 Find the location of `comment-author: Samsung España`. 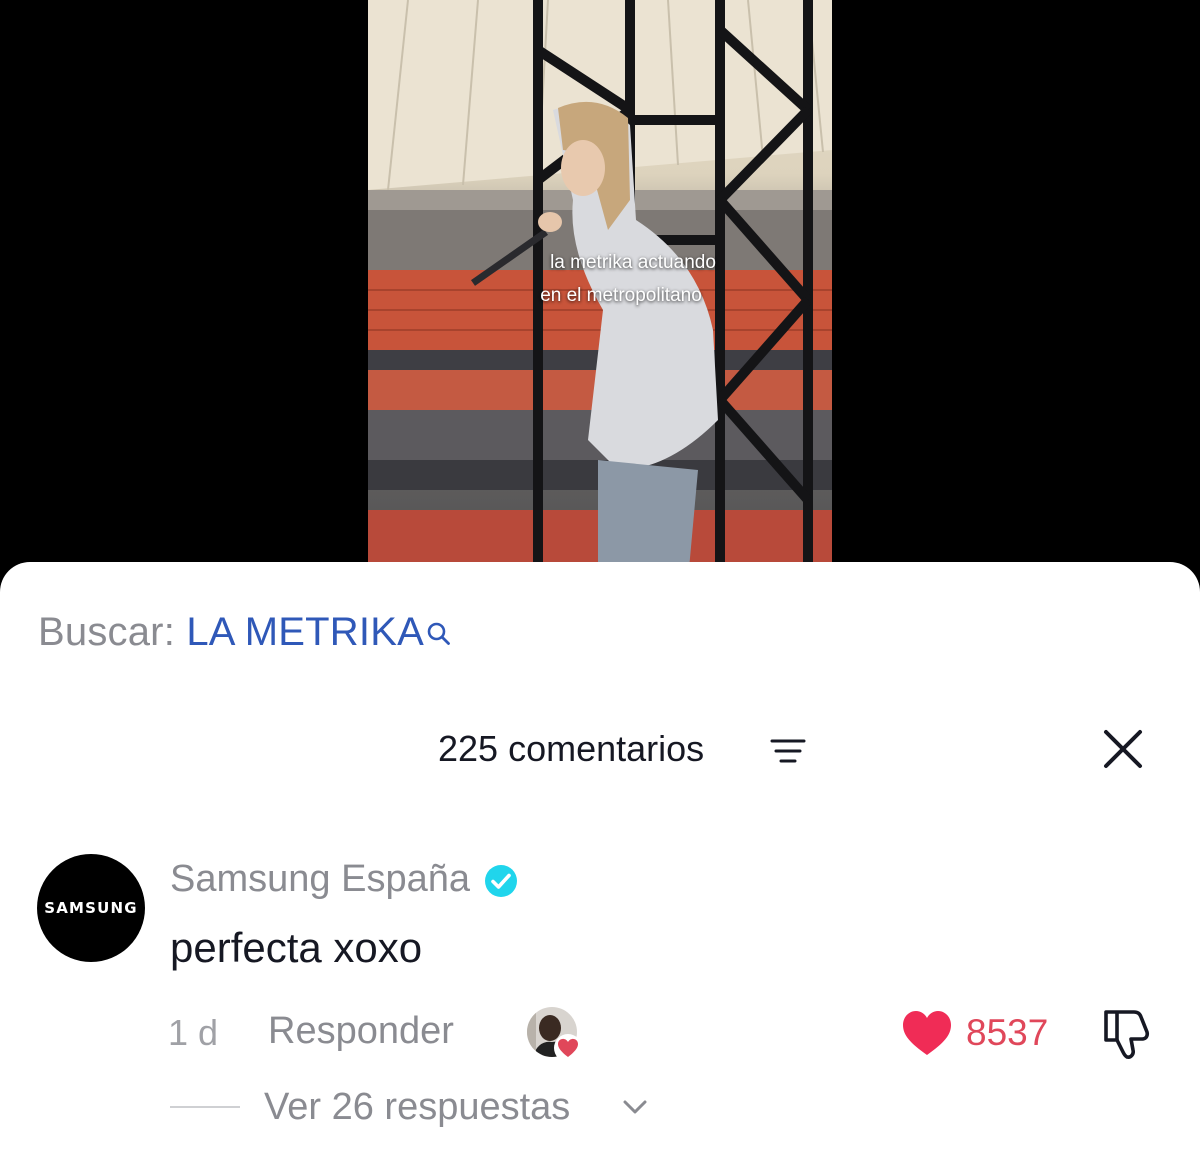

comment-author: Samsung España is located at coordinates (344, 880).